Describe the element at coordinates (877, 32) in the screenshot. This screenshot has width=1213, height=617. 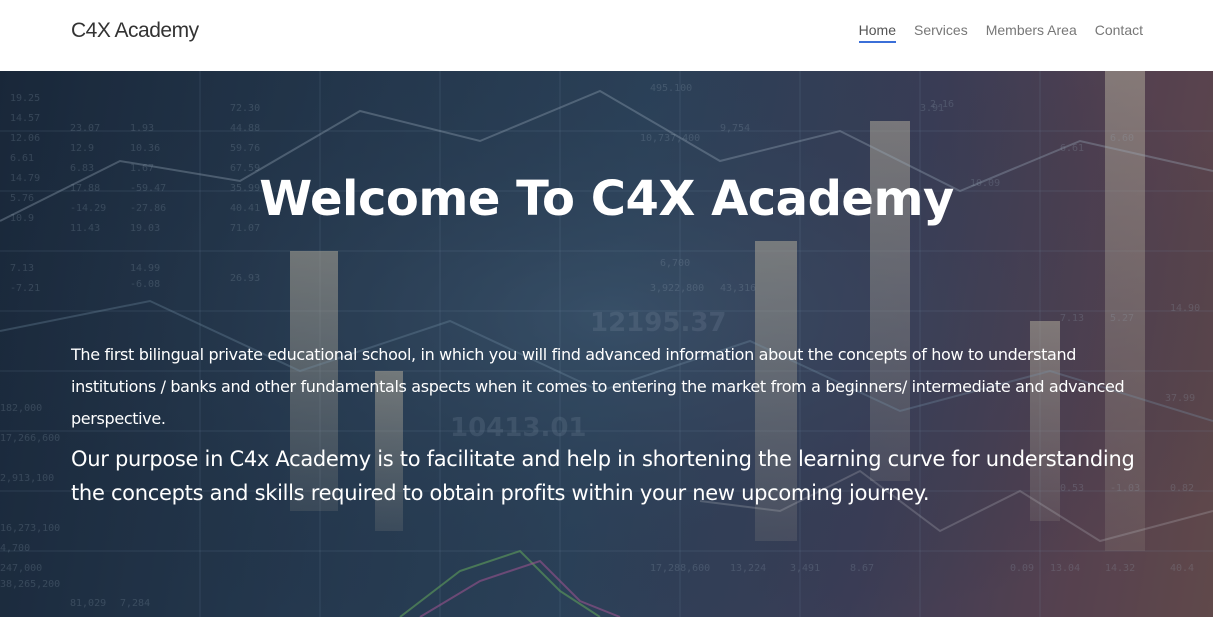
I see `nav-link-home: Home` at that location.